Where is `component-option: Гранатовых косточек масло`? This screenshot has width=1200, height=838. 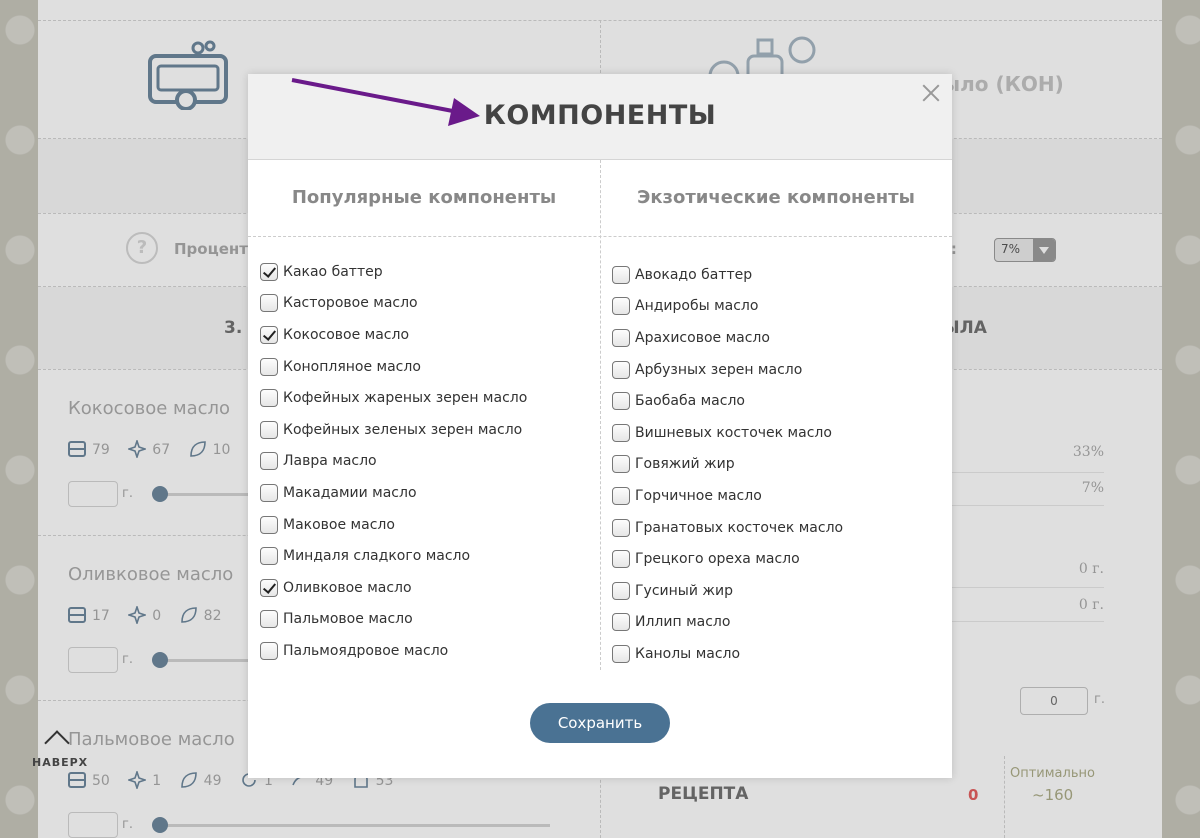 component-option: Гранатовых косточек масло is located at coordinates (727, 528).